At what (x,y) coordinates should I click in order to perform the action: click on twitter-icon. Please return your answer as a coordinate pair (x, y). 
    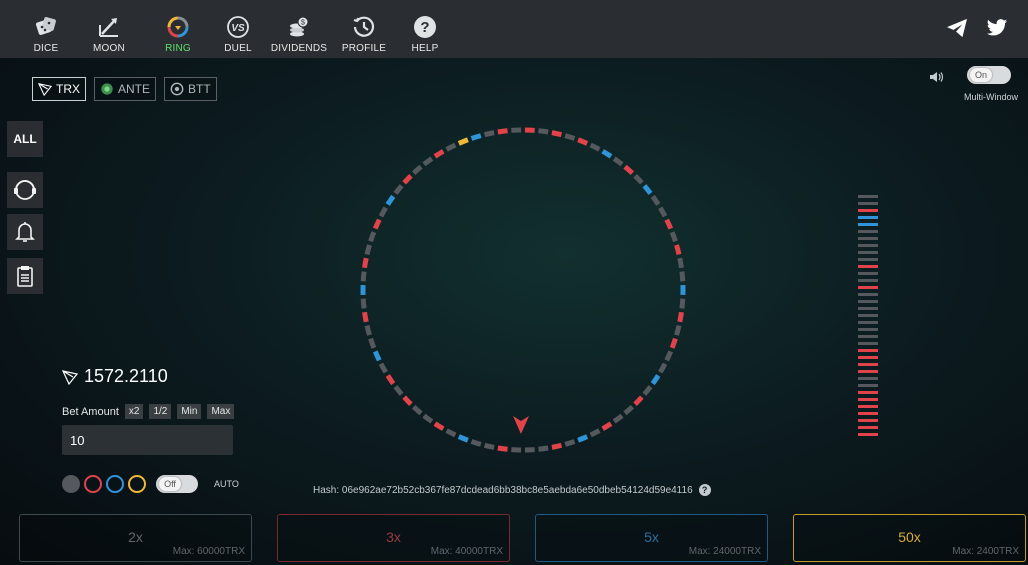
    Looking at the image, I should click on (997, 28).